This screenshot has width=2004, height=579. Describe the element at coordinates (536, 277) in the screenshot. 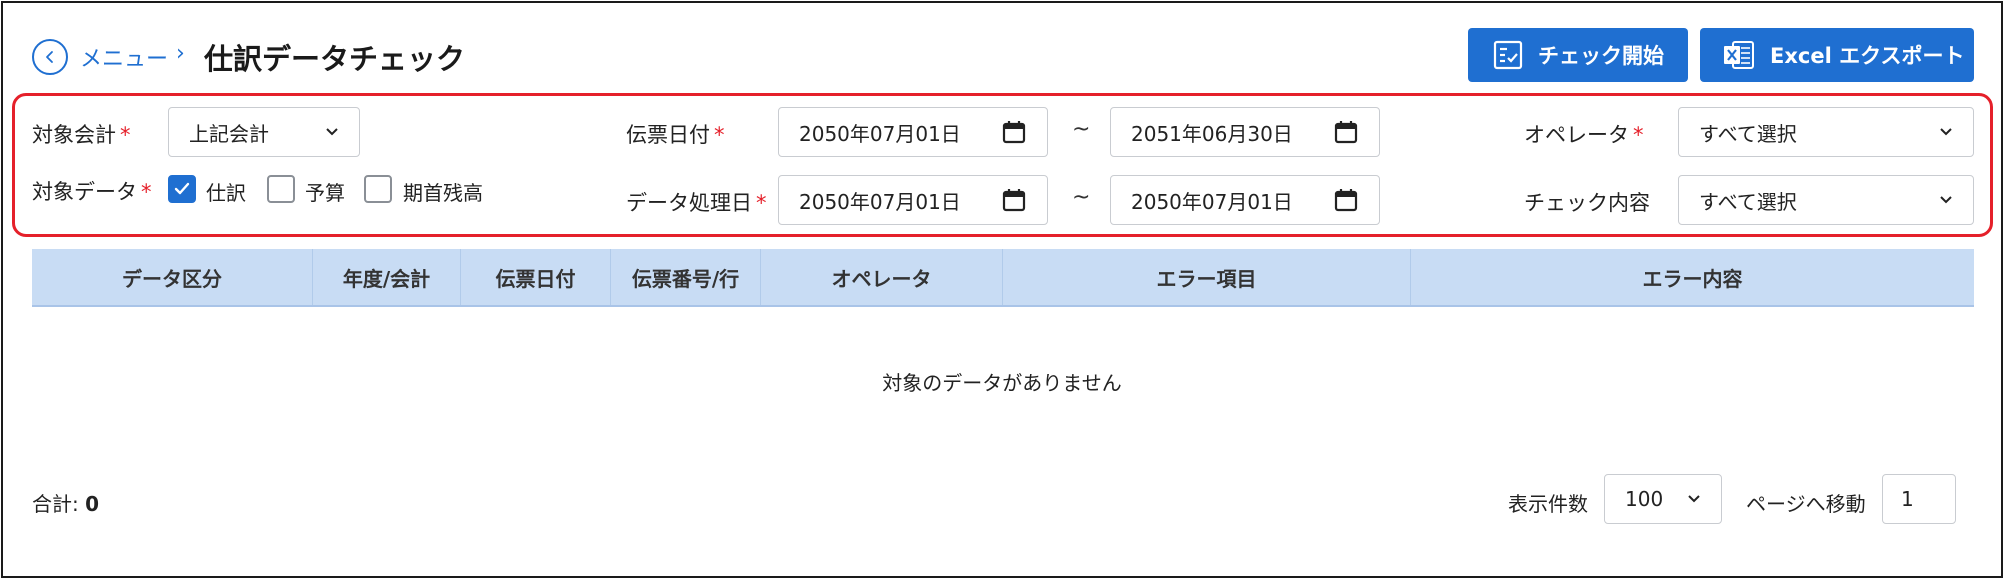

I see `column-header-slip-date: 伝票日付` at that location.